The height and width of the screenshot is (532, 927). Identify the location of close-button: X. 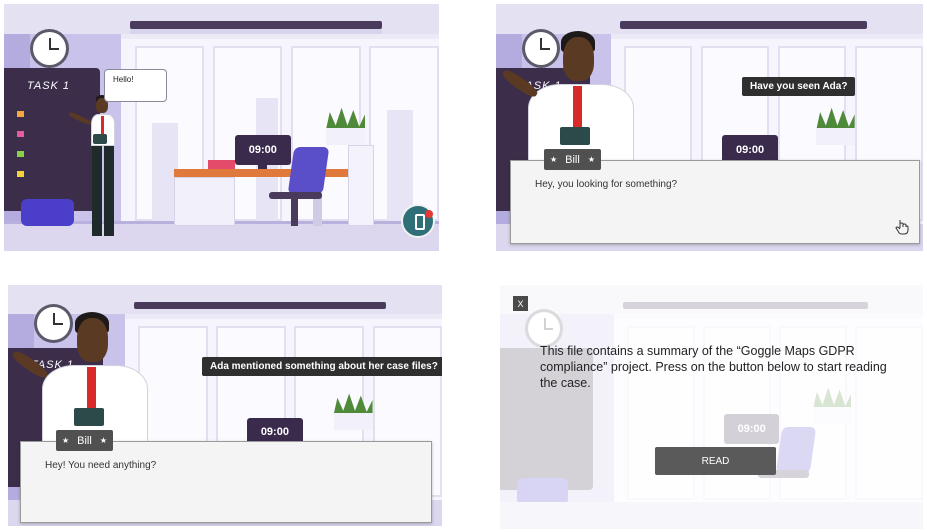
(520, 303).